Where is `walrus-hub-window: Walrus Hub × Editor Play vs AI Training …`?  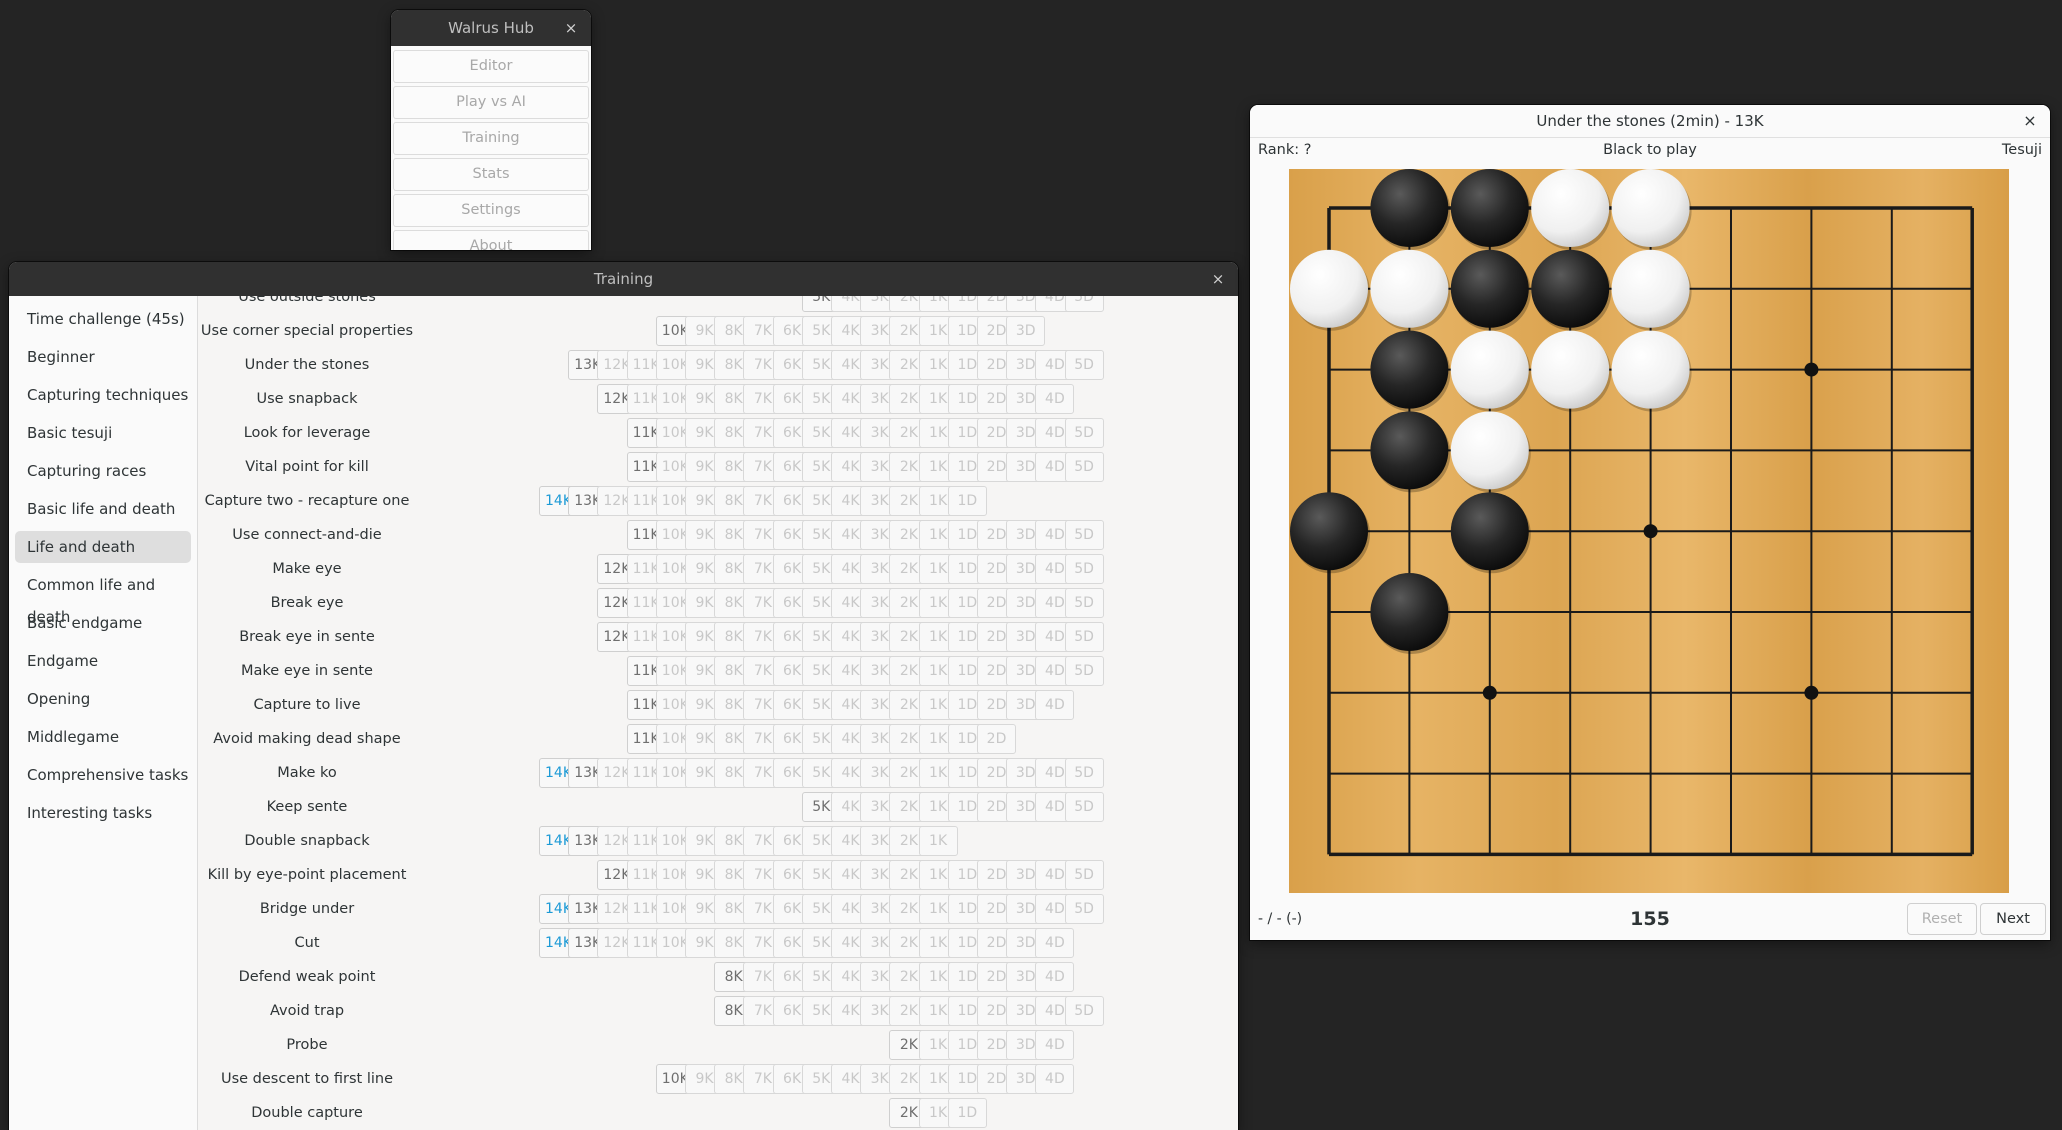
walrus-hub-window: Walrus Hub × Editor Play vs AI Training … is located at coordinates (491, 130).